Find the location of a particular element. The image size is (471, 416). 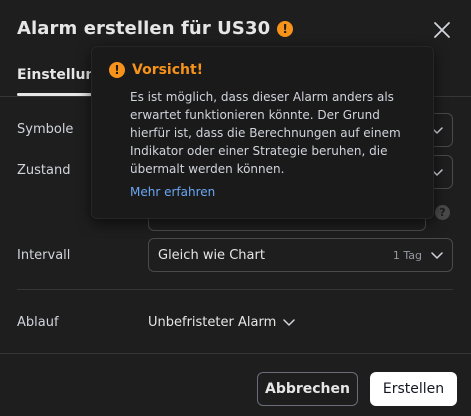

expiry-label: Ablauf is located at coordinates (38, 322).